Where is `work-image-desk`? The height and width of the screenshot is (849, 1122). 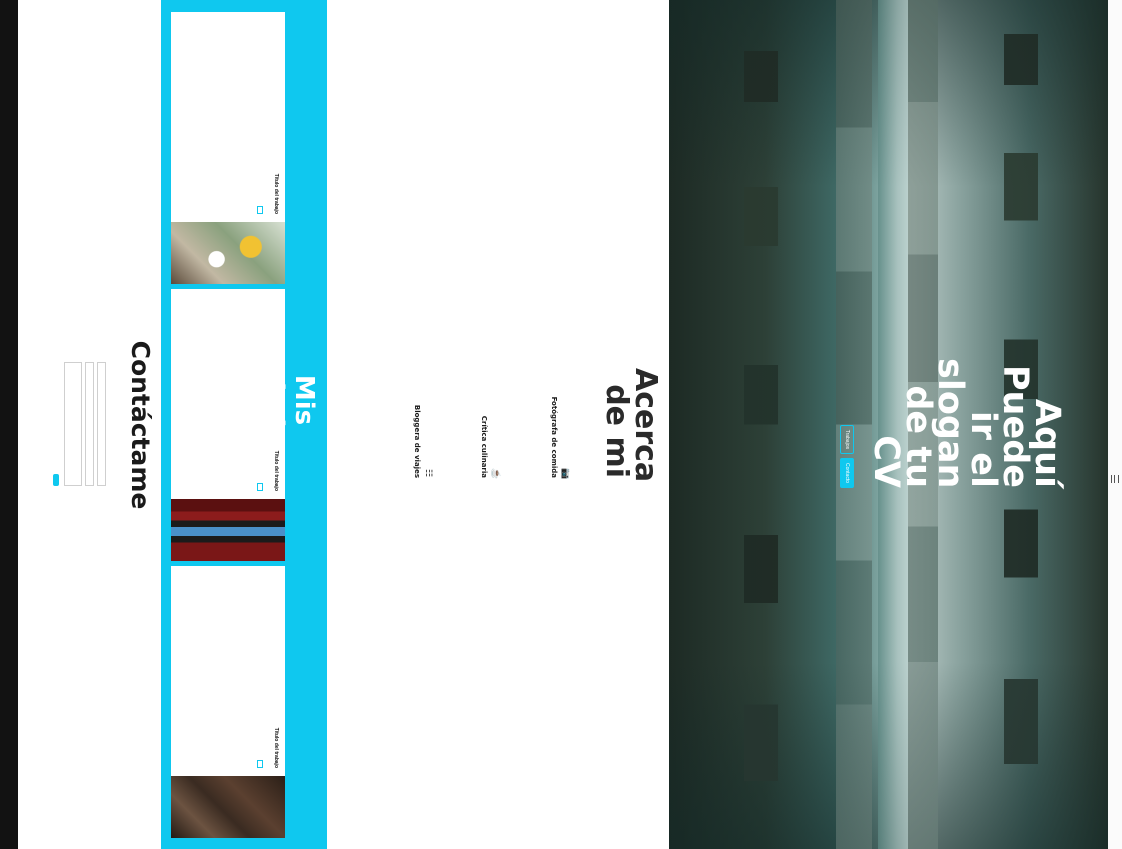 work-image-desk is located at coordinates (228, 807).